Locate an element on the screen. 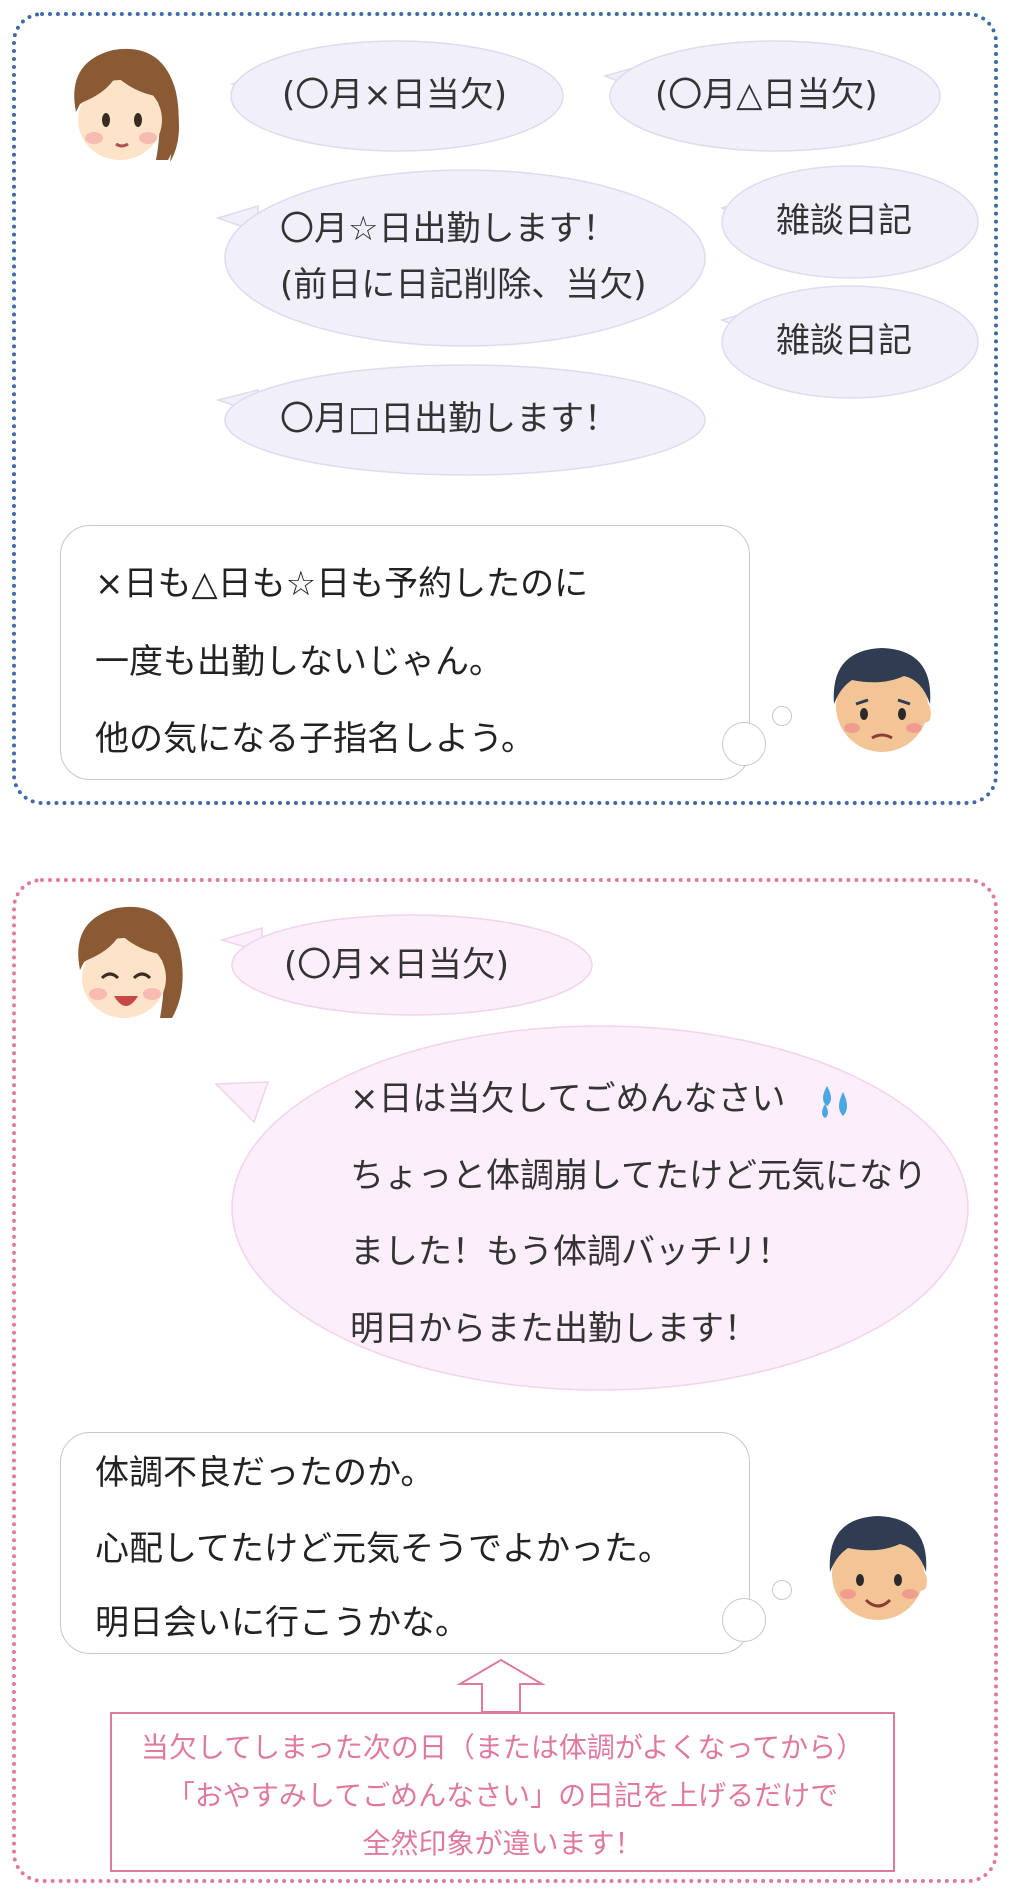 This screenshot has height=1895, width=1010. thought-circle-large is located at coordinates (744, 1620).